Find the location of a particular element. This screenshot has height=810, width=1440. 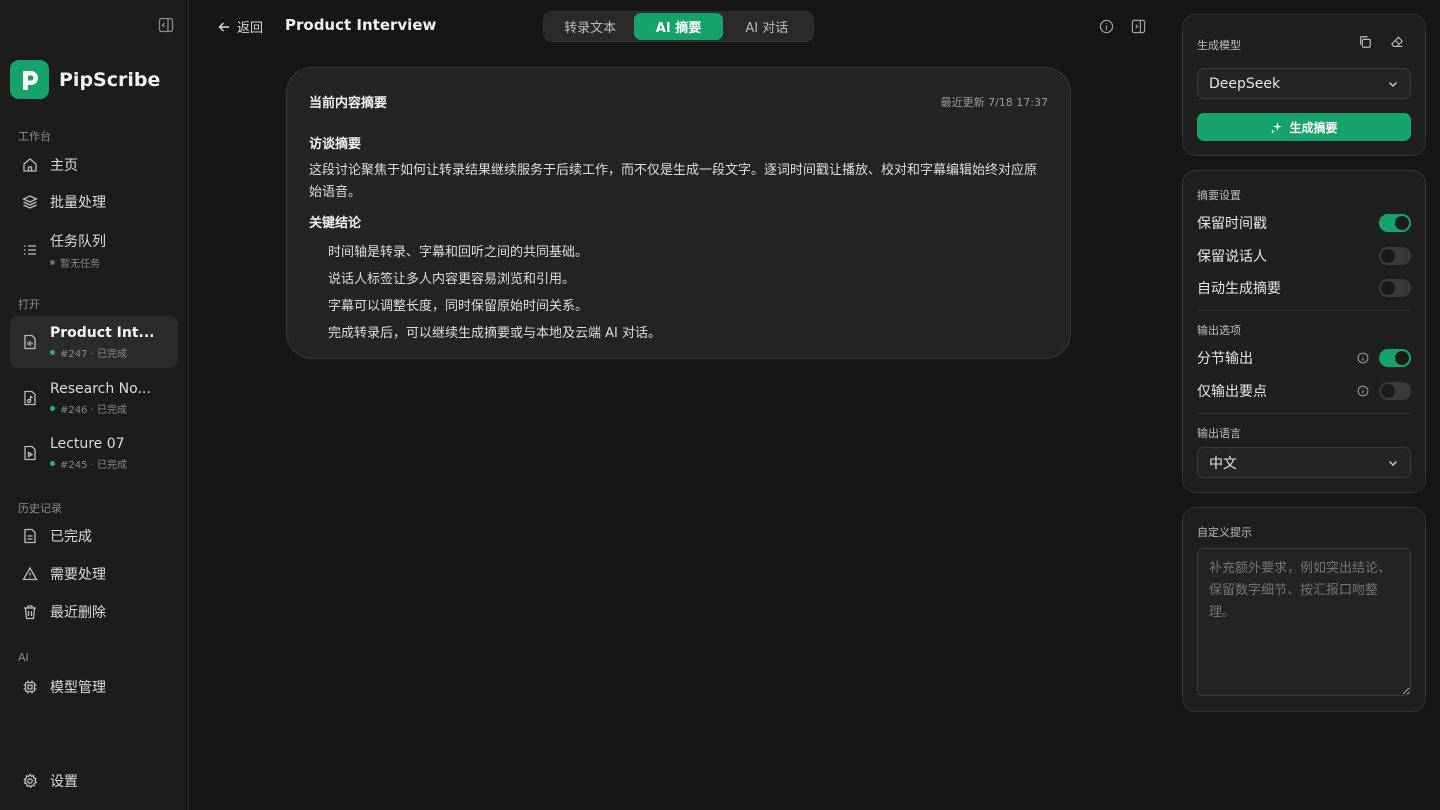

copy-icon is located at coordinates (1365, 42).